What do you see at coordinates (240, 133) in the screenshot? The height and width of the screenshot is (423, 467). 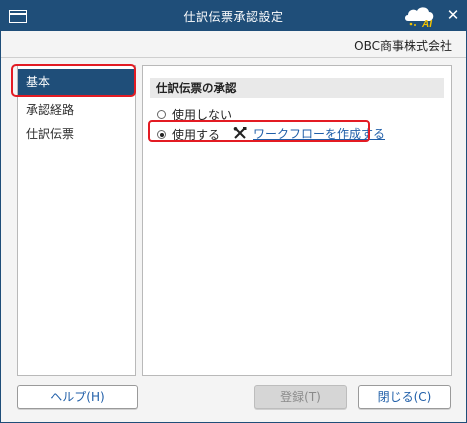 I see `tools-icon` at bounding box center [240, 133].